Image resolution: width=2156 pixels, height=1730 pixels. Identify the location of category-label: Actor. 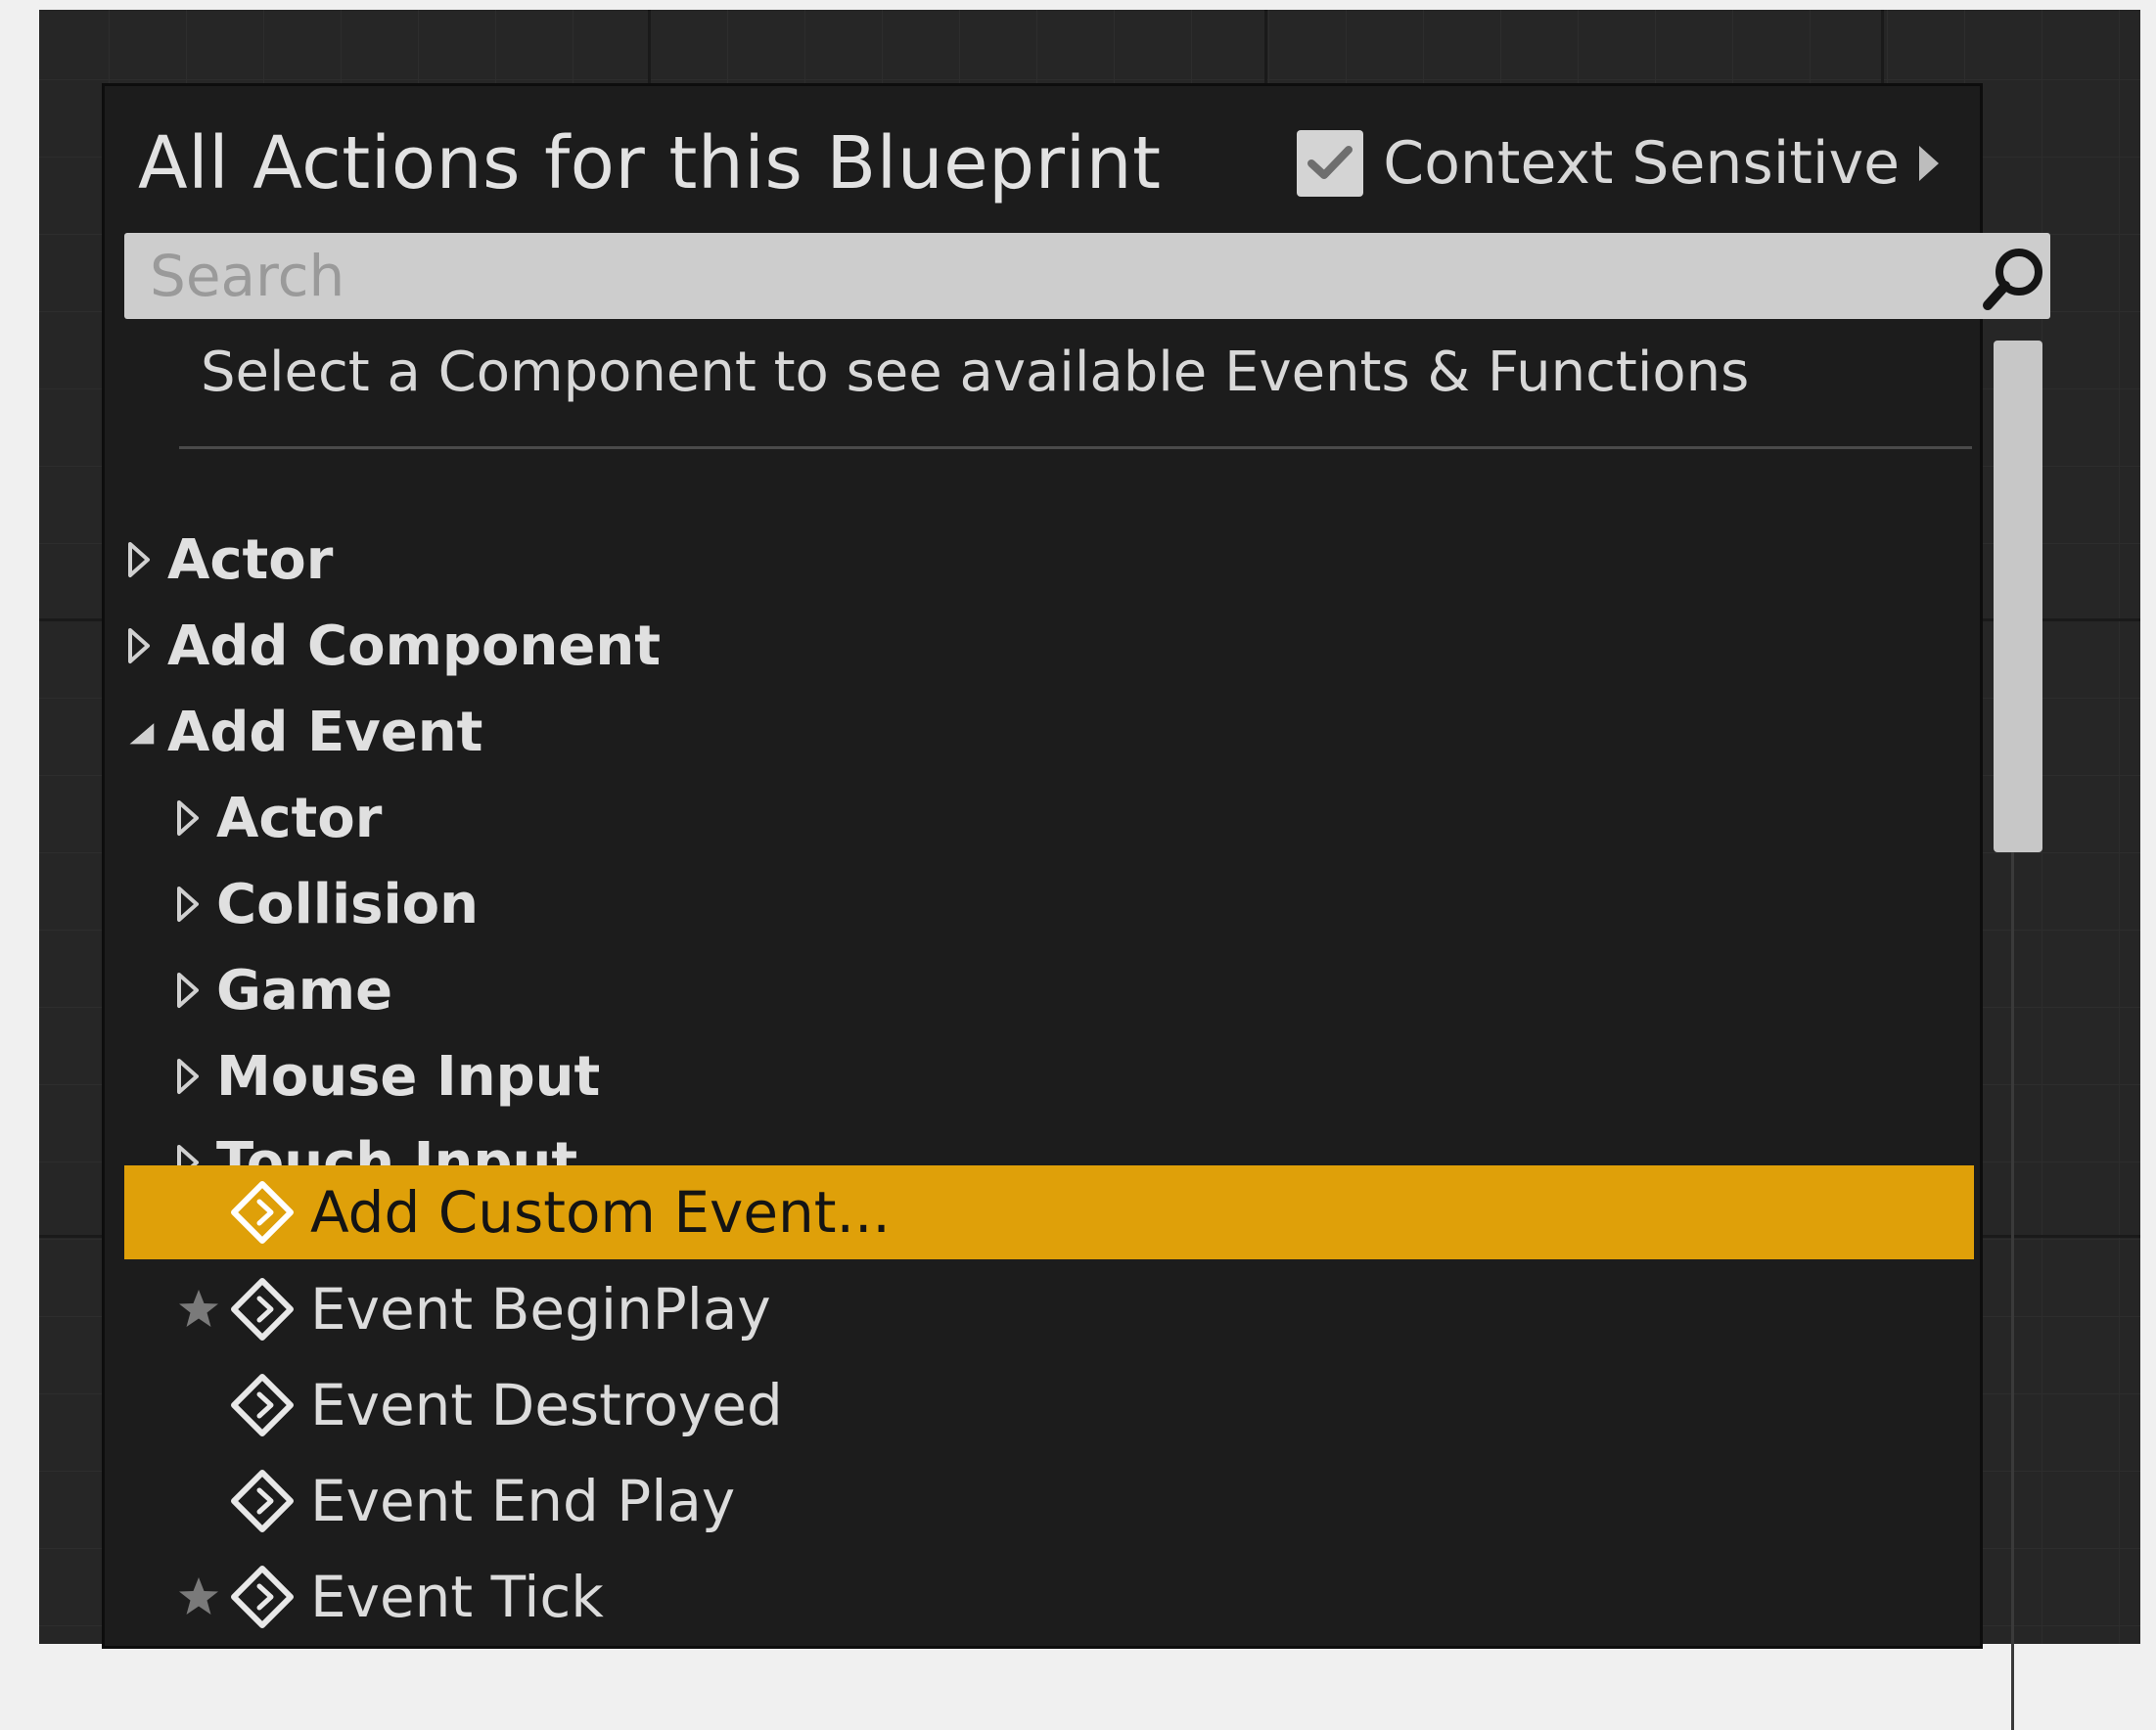
(250, 559).